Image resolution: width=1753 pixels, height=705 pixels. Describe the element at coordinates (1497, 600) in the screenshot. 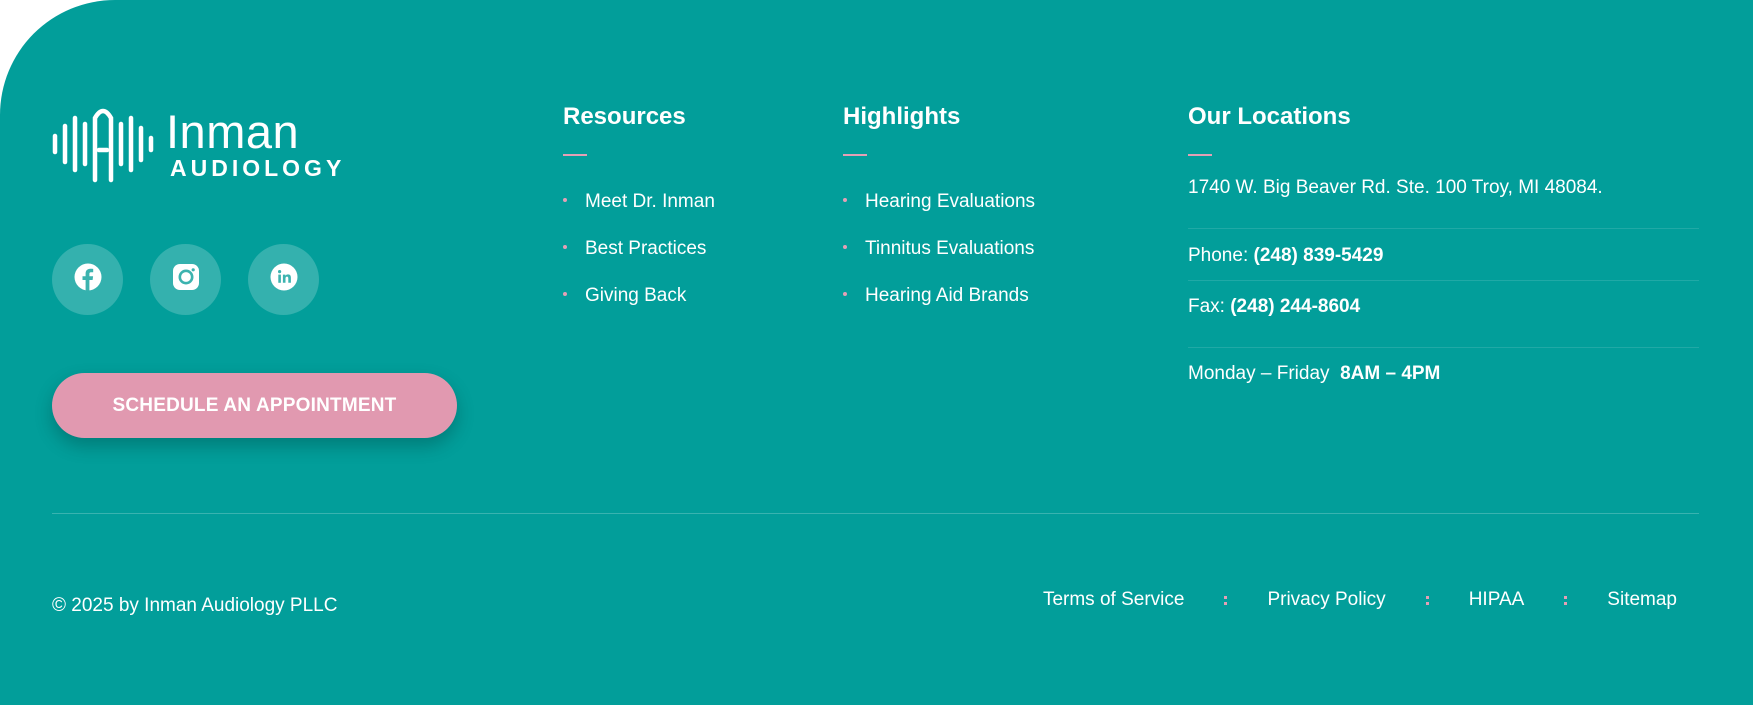

I see `hipaa-link: HIPAA` at that location.